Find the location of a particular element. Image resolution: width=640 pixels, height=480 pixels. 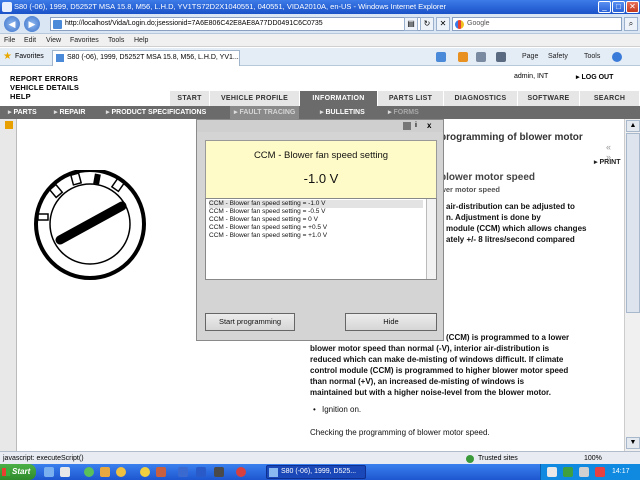

list-item: CCM - Blower fan speed setting = 0 V is located at coordinates (263, 220).